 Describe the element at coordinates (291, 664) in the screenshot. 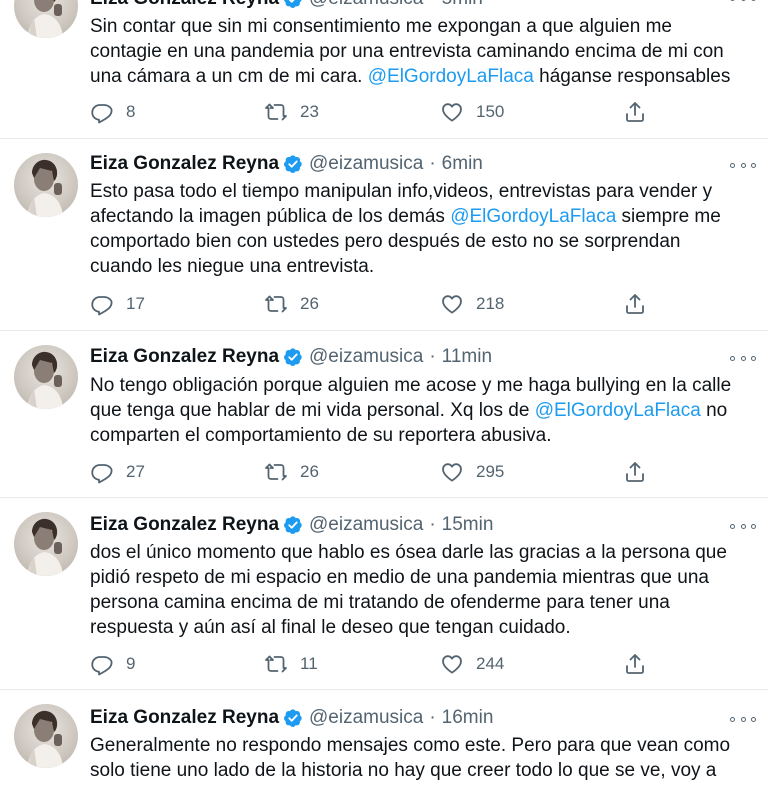

I see `retweet-button: 11` at that location.